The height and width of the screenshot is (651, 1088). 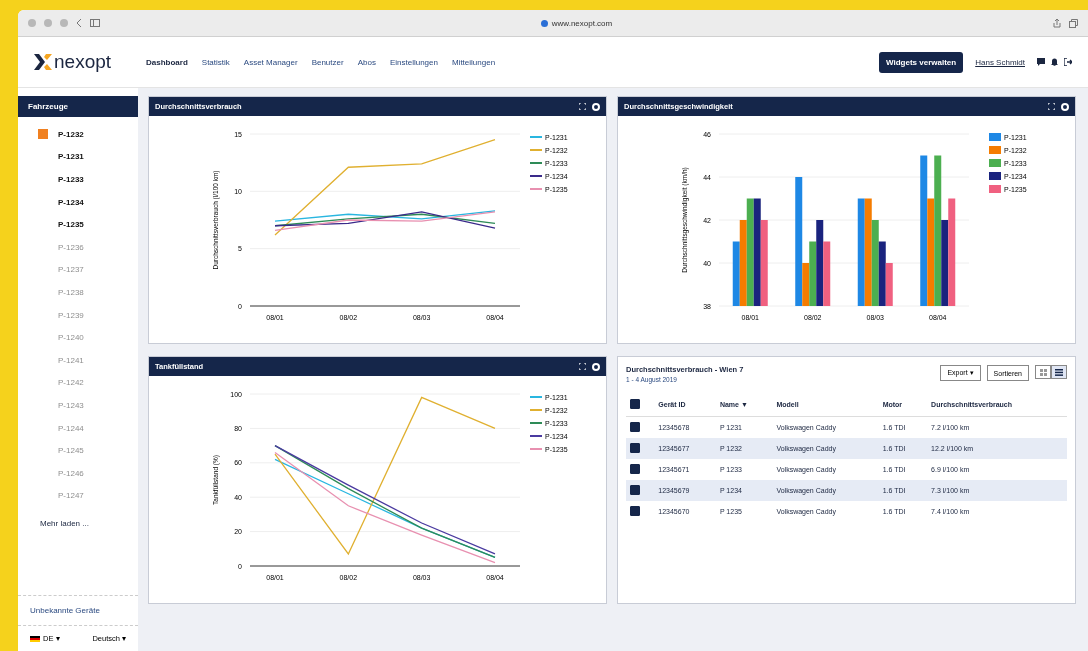 What do you see at coordinates (88, 134) in the screenshot?
I see `vehicle-item: P-1232` at bounding box center [88, 134].